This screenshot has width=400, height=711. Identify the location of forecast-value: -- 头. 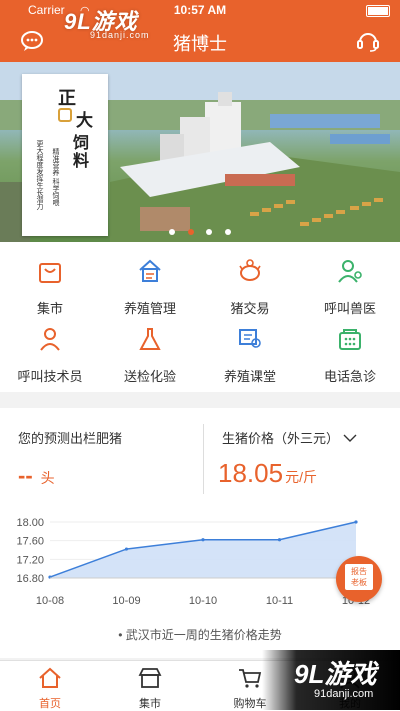
(36, 476).